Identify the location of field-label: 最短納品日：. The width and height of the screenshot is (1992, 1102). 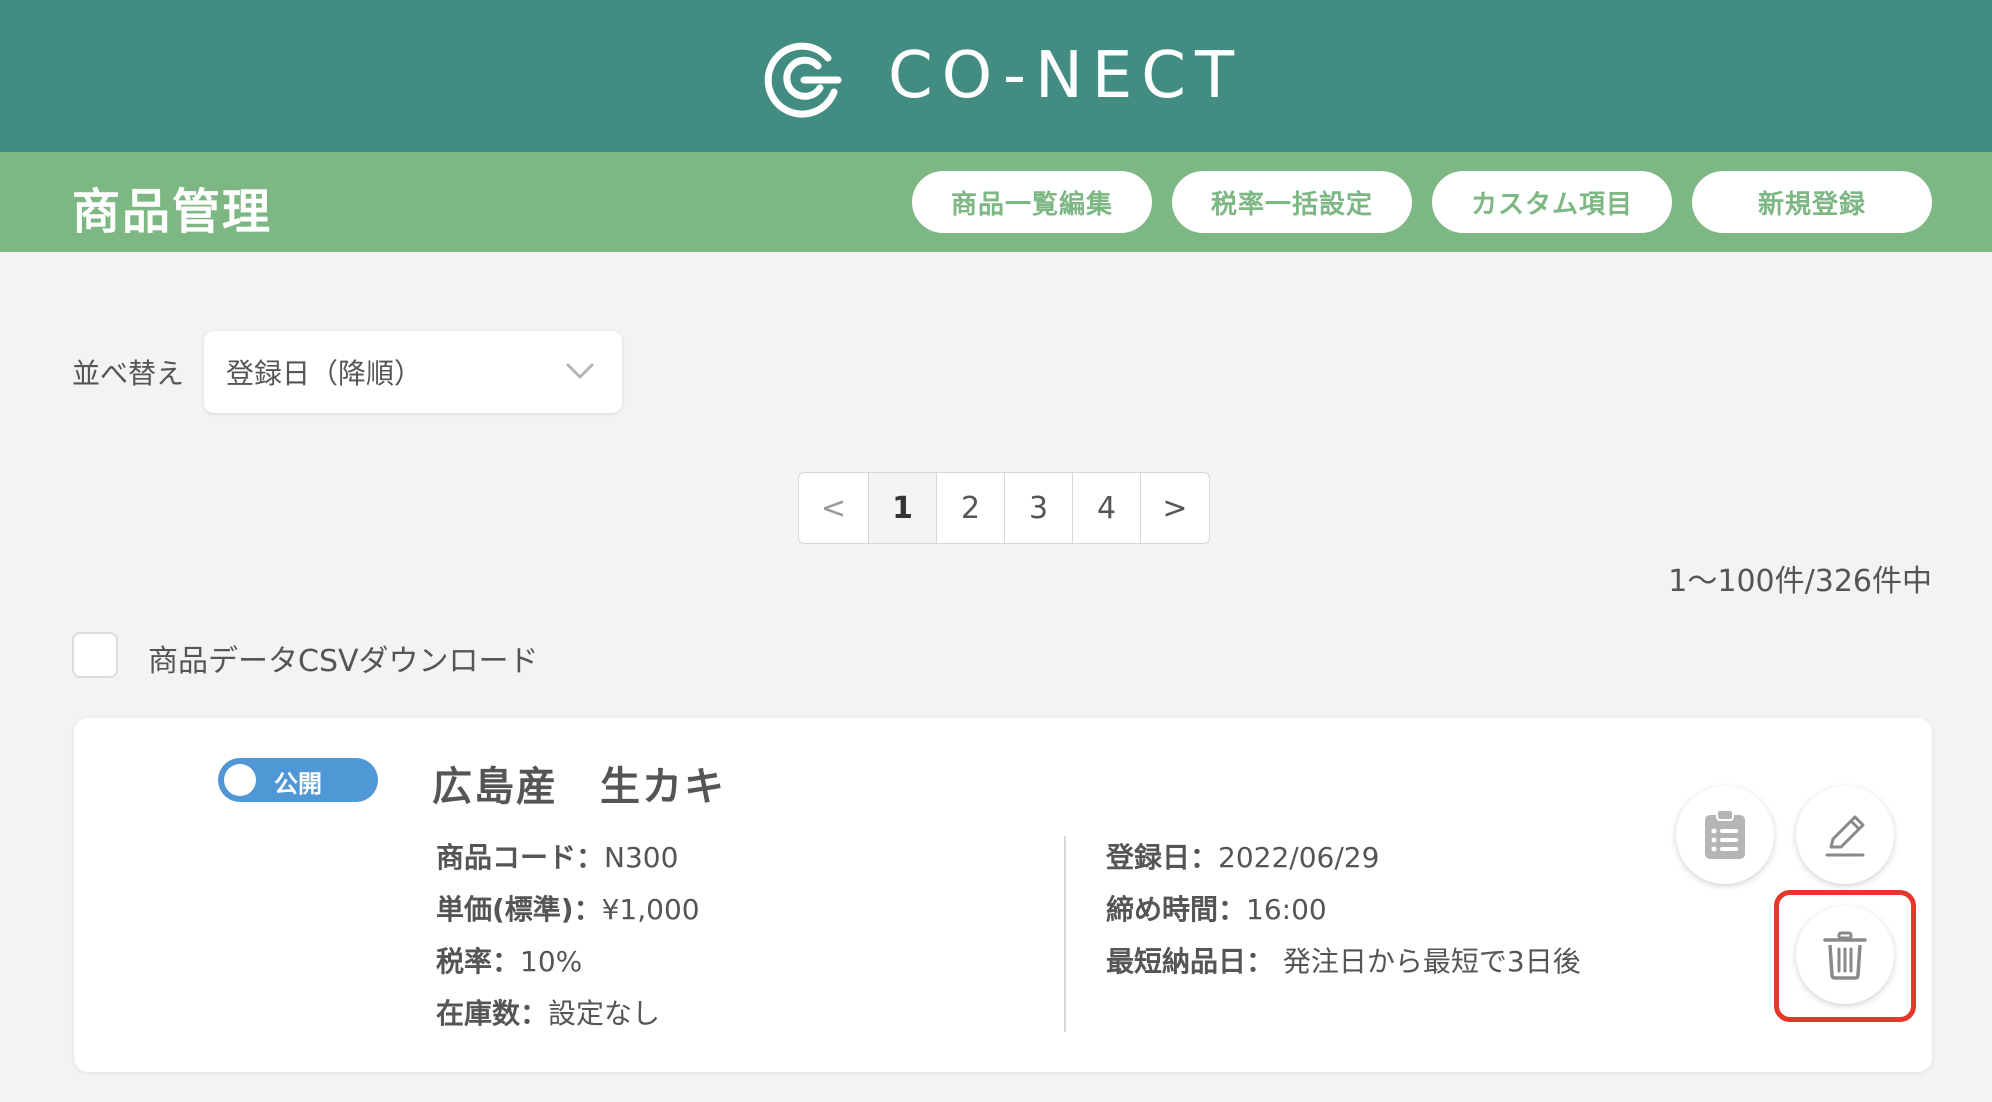
(1190, 961).